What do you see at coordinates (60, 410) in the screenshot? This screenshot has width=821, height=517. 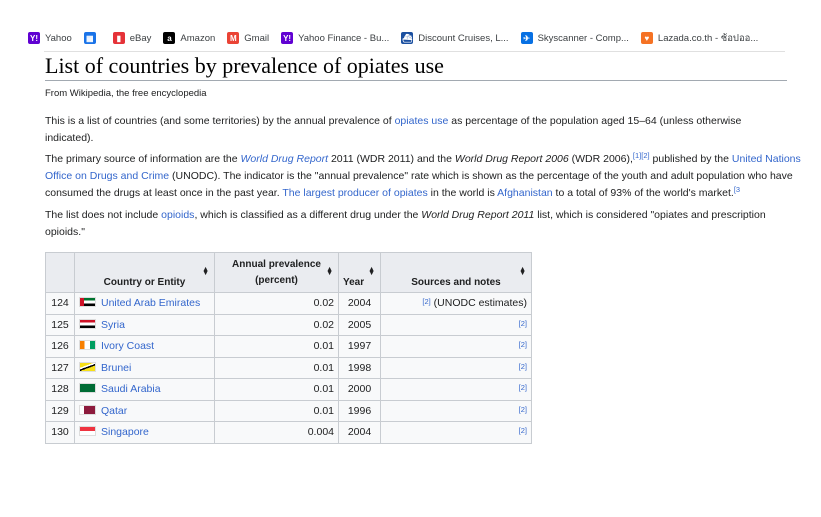 I see `rank-cell: 129` at bounding box center [60, 410].